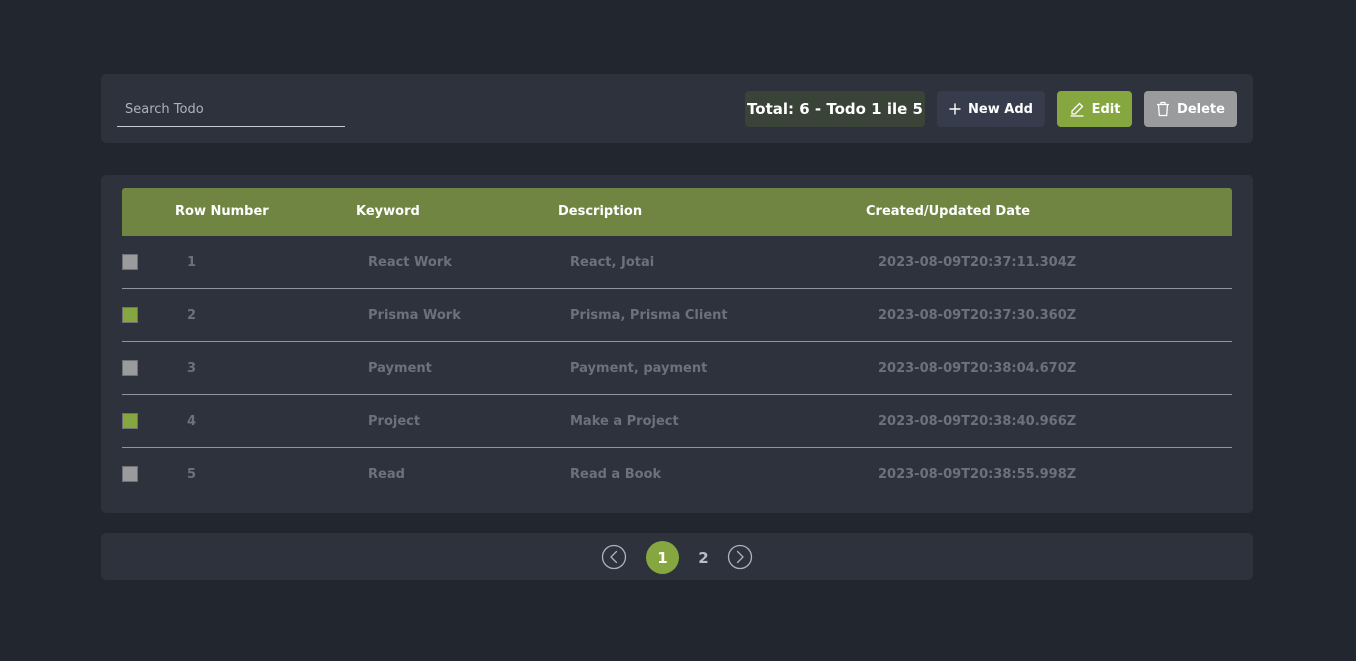 The width and height of the screenshot is (1356, 661). I want to click on row-keyword: Read, so click(386, 474).